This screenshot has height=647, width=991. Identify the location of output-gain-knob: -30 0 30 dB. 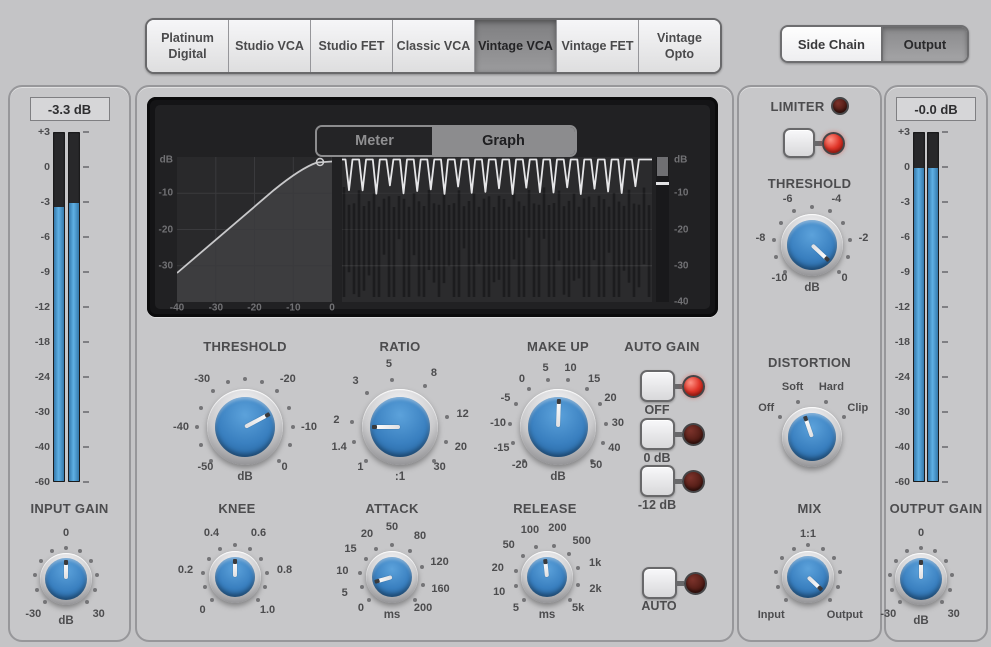
(921, 579).